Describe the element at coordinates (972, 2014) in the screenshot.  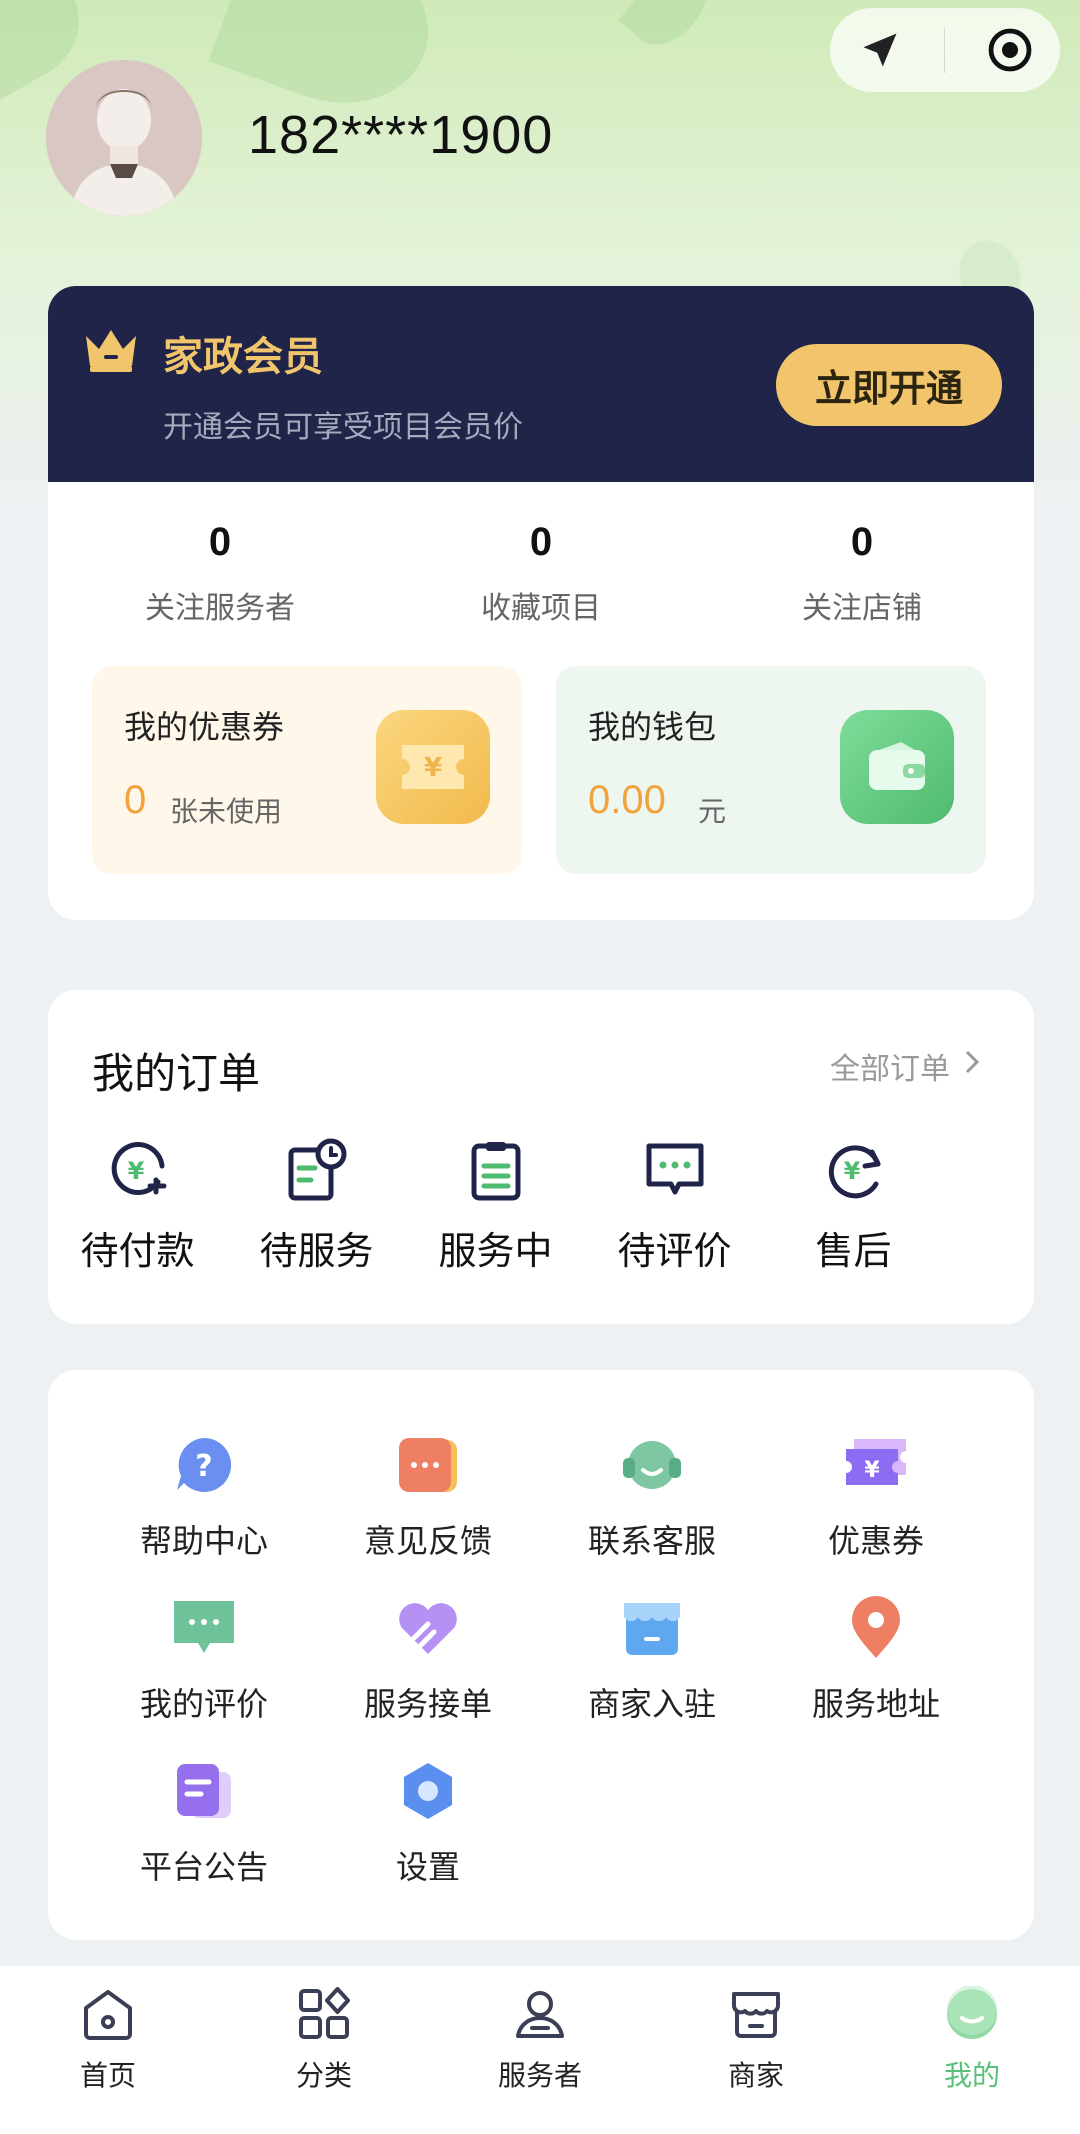
I see `profile-icon` at that location.